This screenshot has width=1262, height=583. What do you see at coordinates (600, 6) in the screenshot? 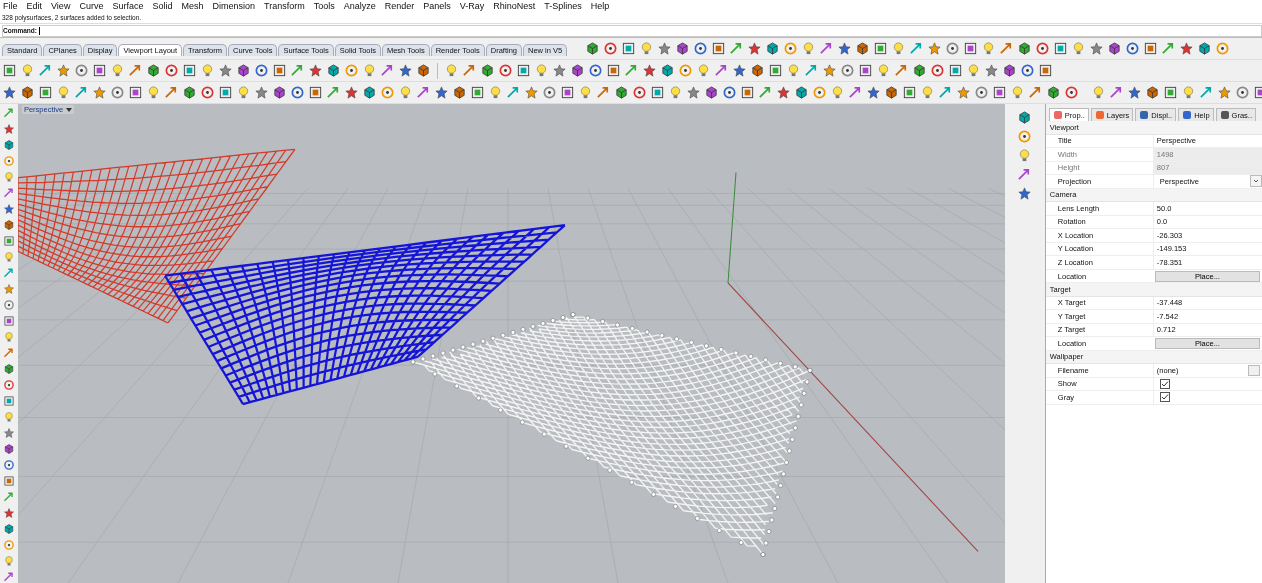
I see `menu-item: Help` at bounding box center [600, 6].